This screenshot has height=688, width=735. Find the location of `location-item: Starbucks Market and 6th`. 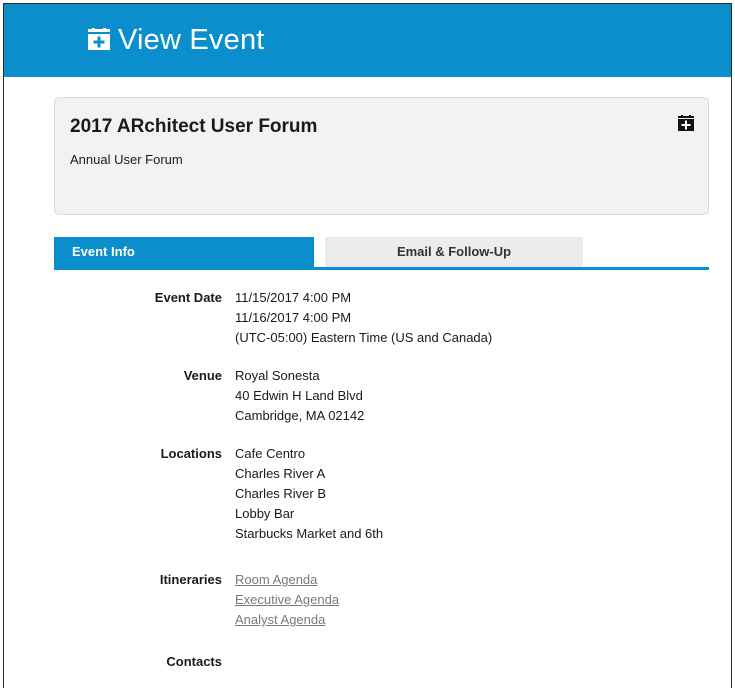

location-item: Starbucks Market and 6th is located at coordinates (309, 533).